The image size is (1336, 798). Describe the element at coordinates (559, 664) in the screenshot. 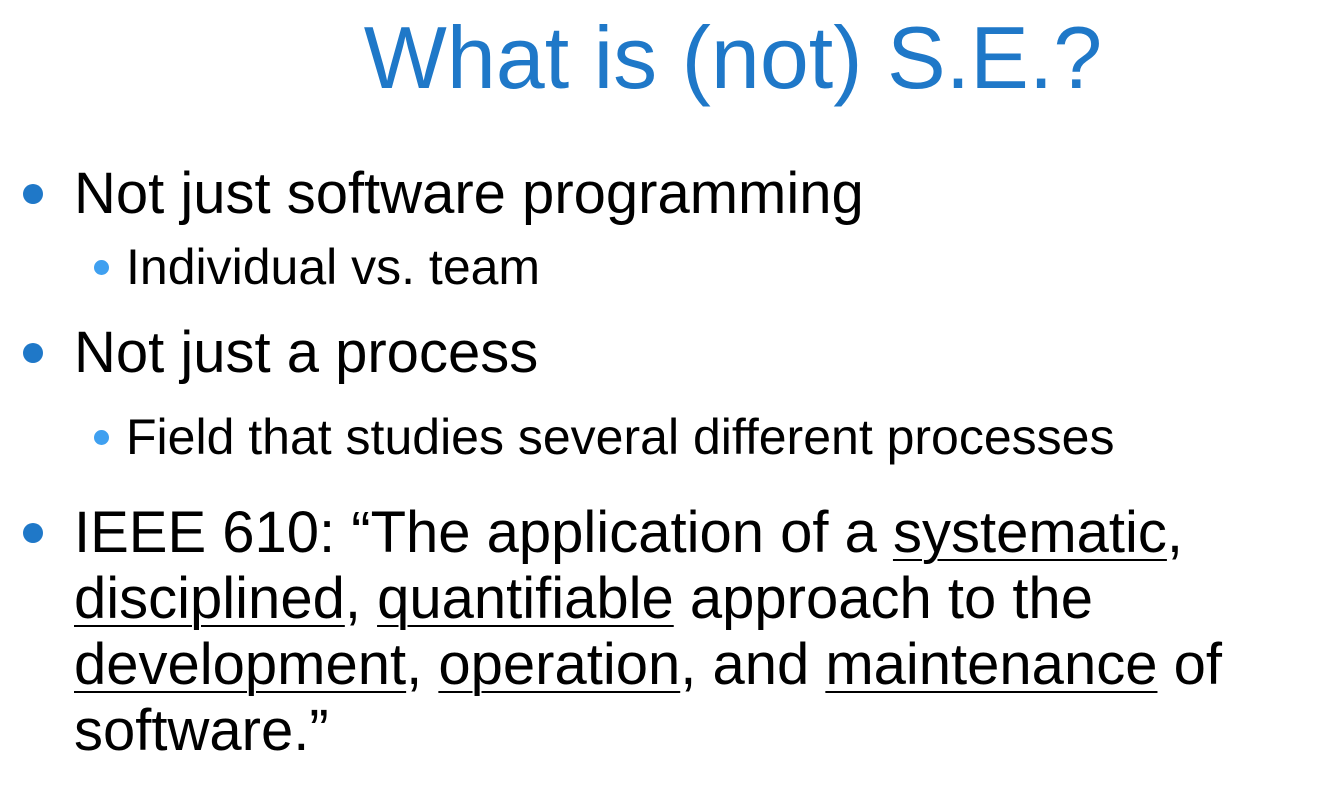

I see `term-operation: operation` at that location.